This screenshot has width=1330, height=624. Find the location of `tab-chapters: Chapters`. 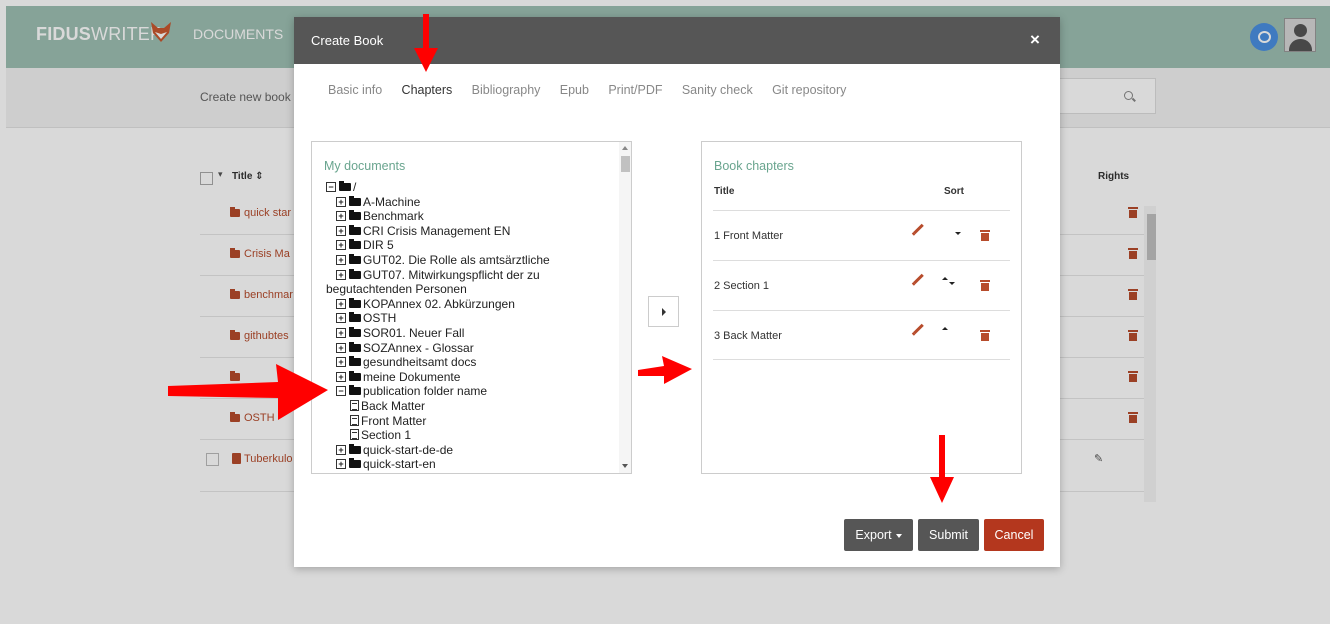

tab-chapters: Chapters is located at coordinates (427, 90).